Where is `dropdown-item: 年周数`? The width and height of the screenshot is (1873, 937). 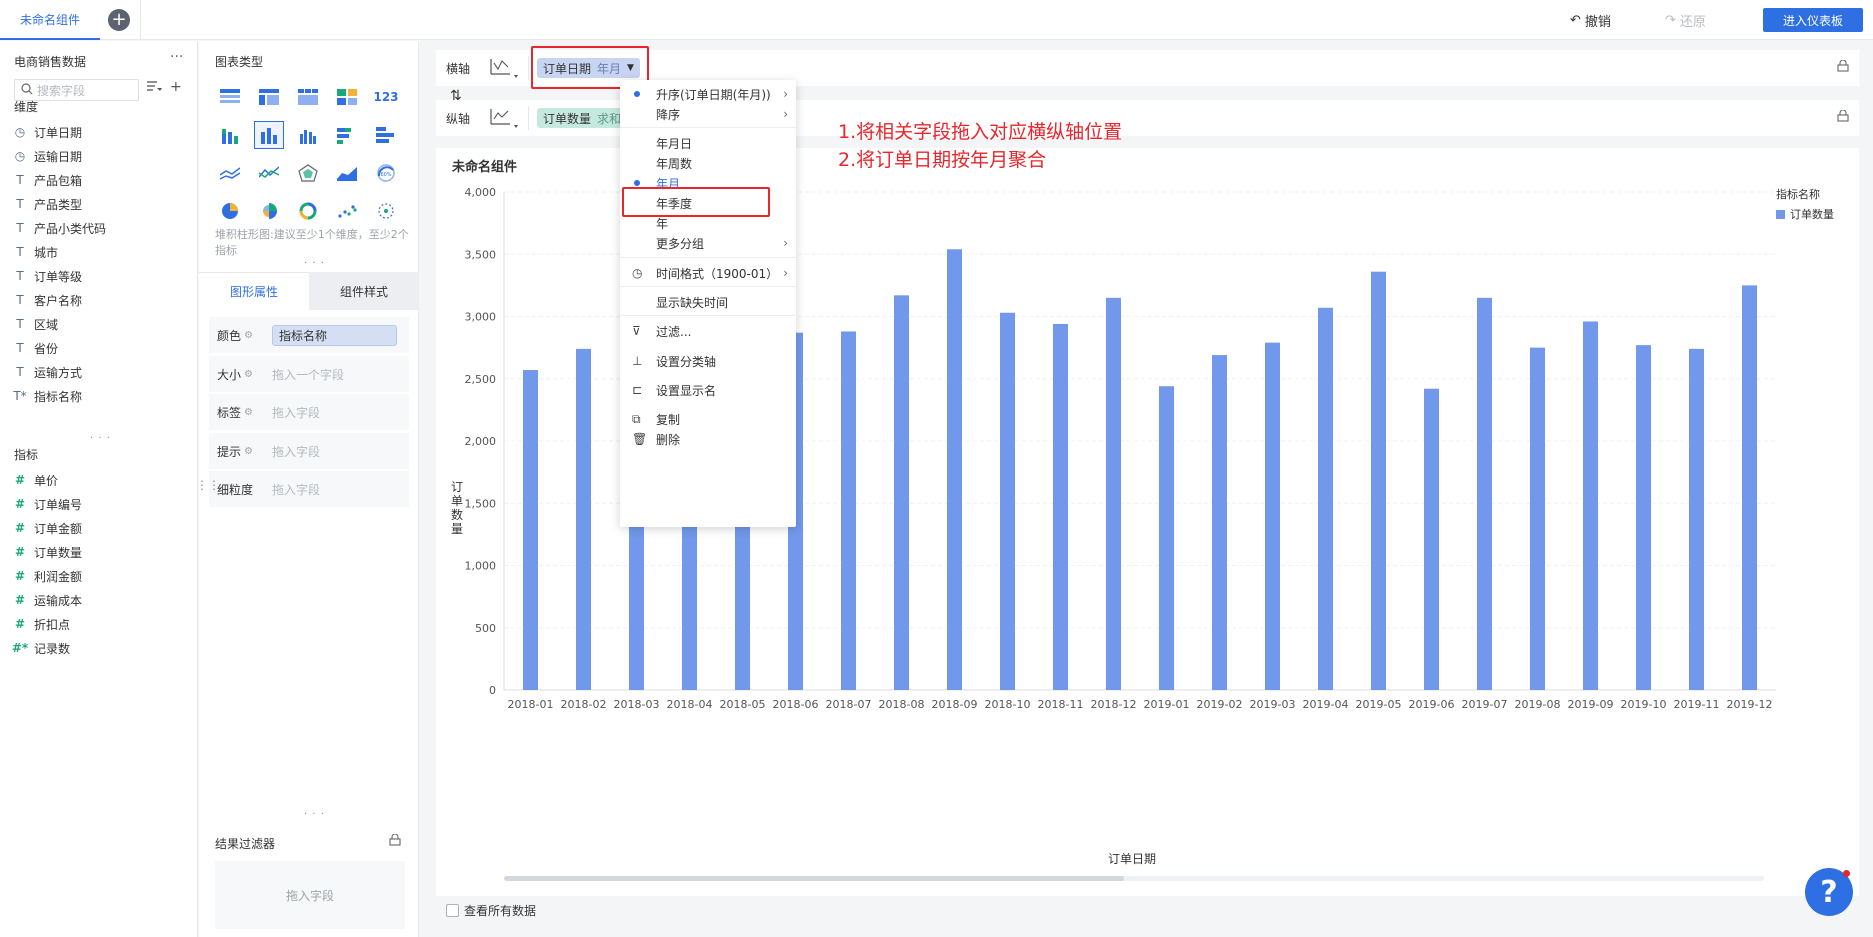 dropdown-item: 年周数 is located at coordinates (708, 163).